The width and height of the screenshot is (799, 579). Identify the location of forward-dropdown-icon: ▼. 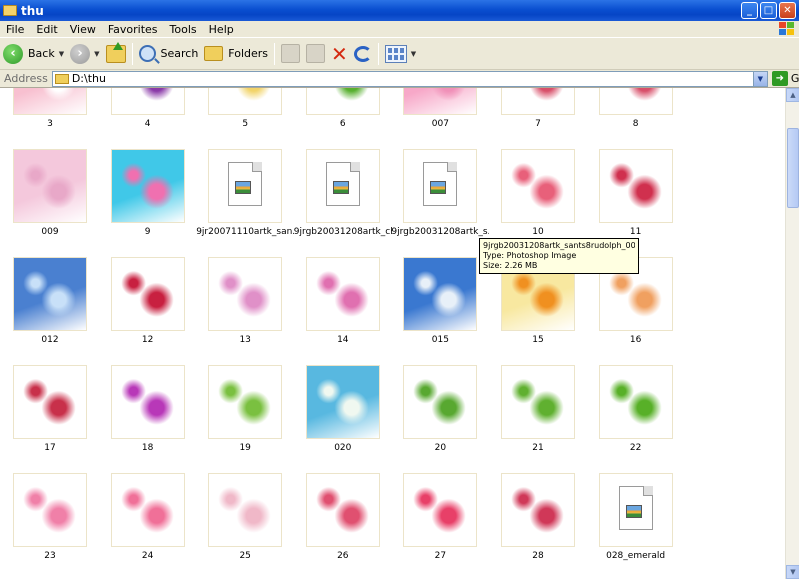
(96, 54).